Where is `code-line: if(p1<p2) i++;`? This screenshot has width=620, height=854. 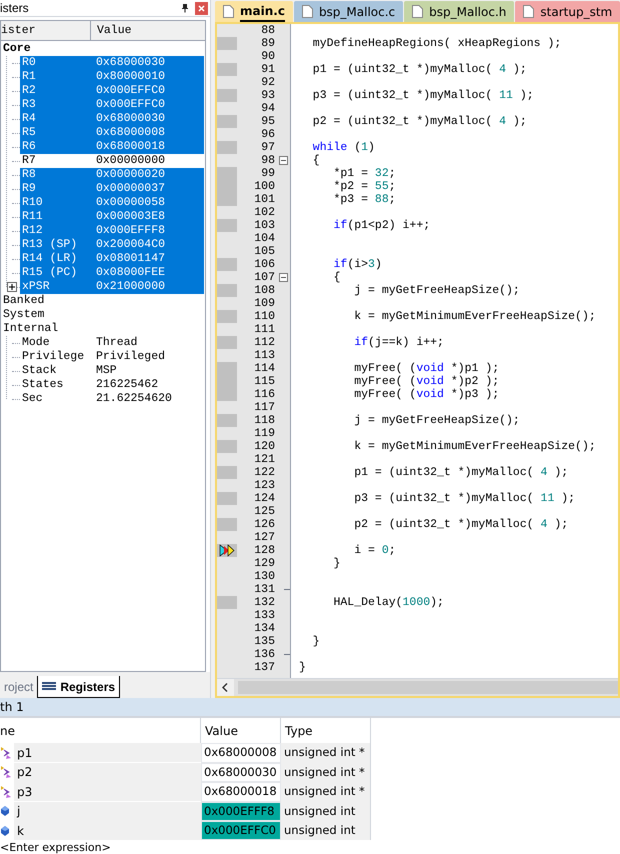 code-line: if(p1<p2) i++; is located at coordinates (381, 225).